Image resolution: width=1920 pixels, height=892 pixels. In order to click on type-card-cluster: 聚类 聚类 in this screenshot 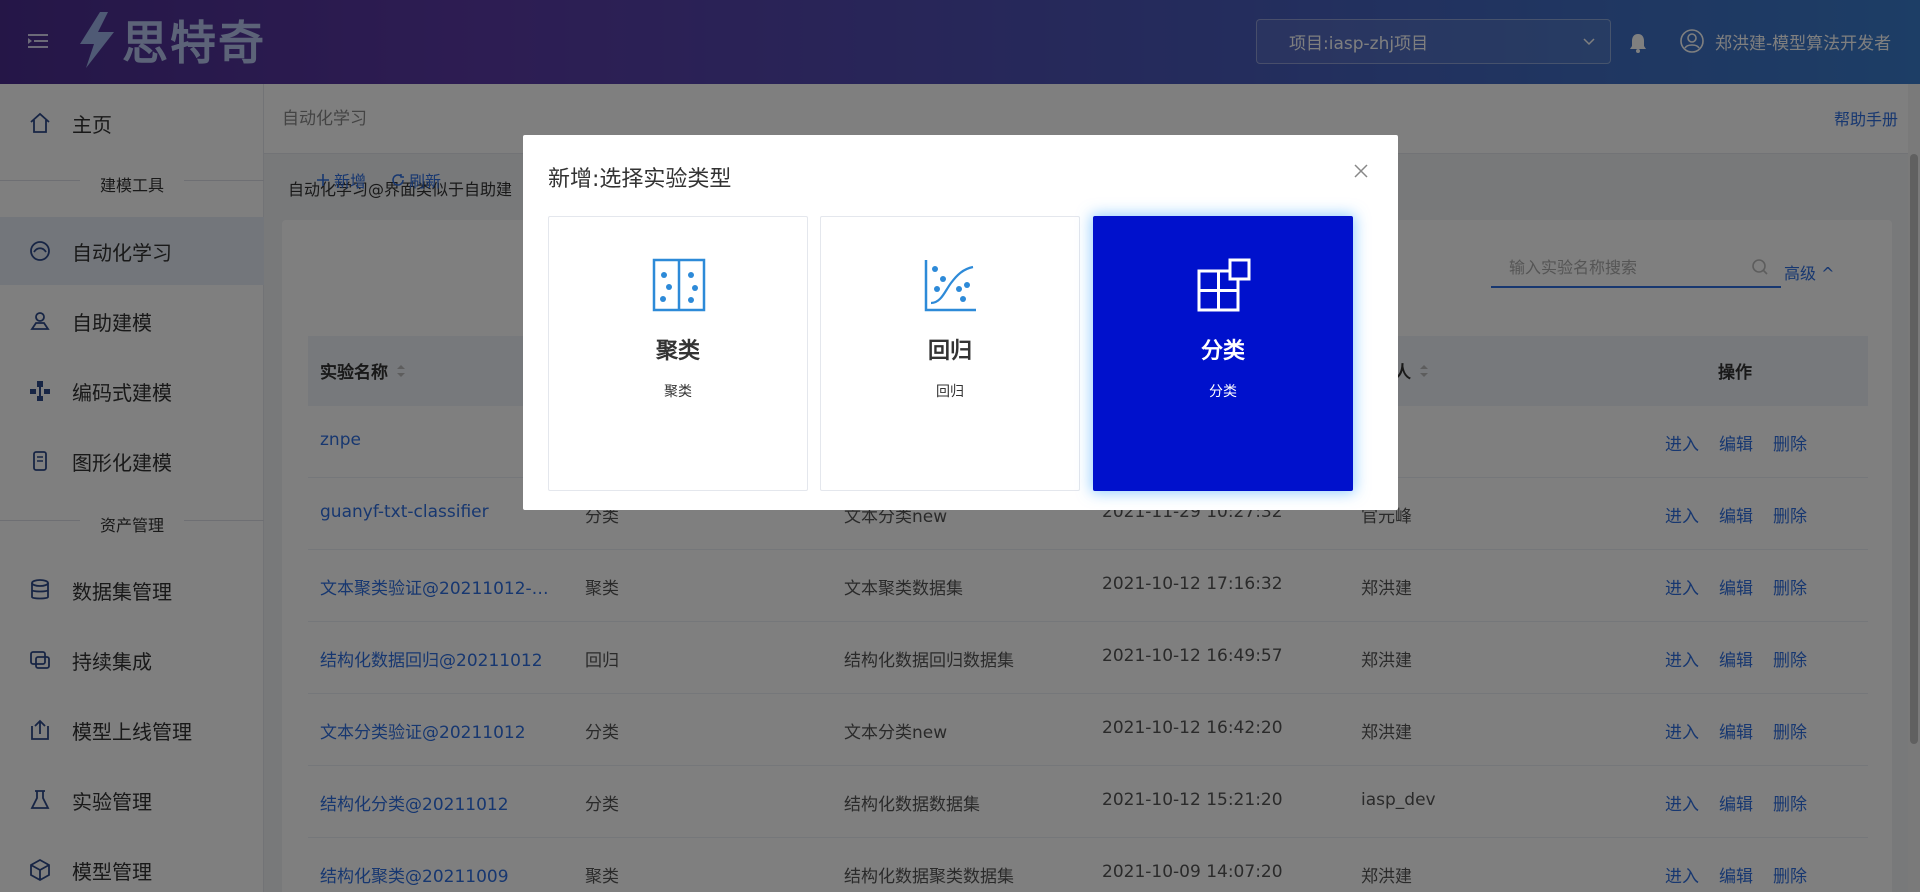, I will do `click(678, 353)`.